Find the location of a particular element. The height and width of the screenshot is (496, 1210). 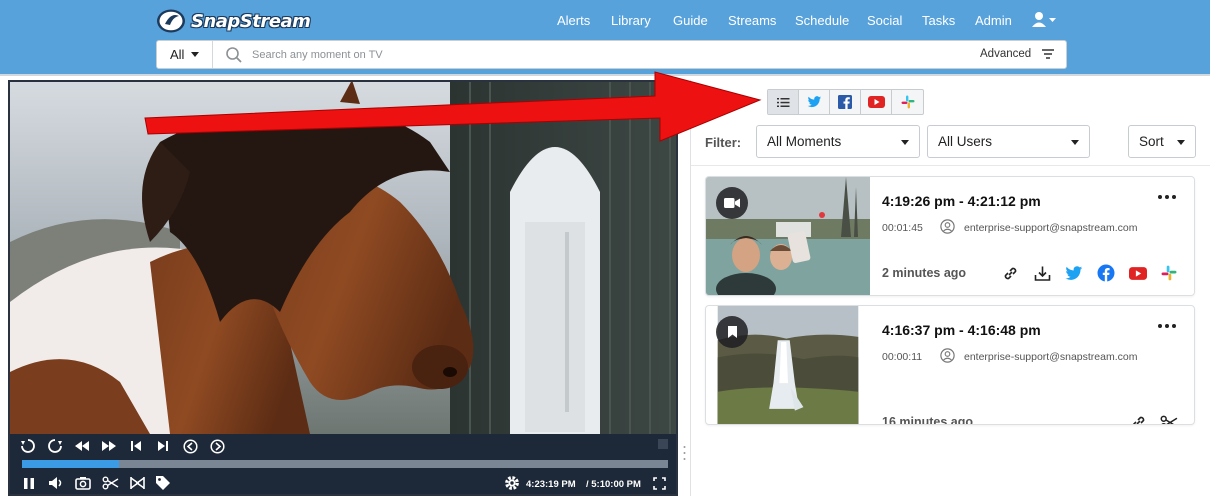

moments-filter-value: All Moments is located at coordinates (804, 141).